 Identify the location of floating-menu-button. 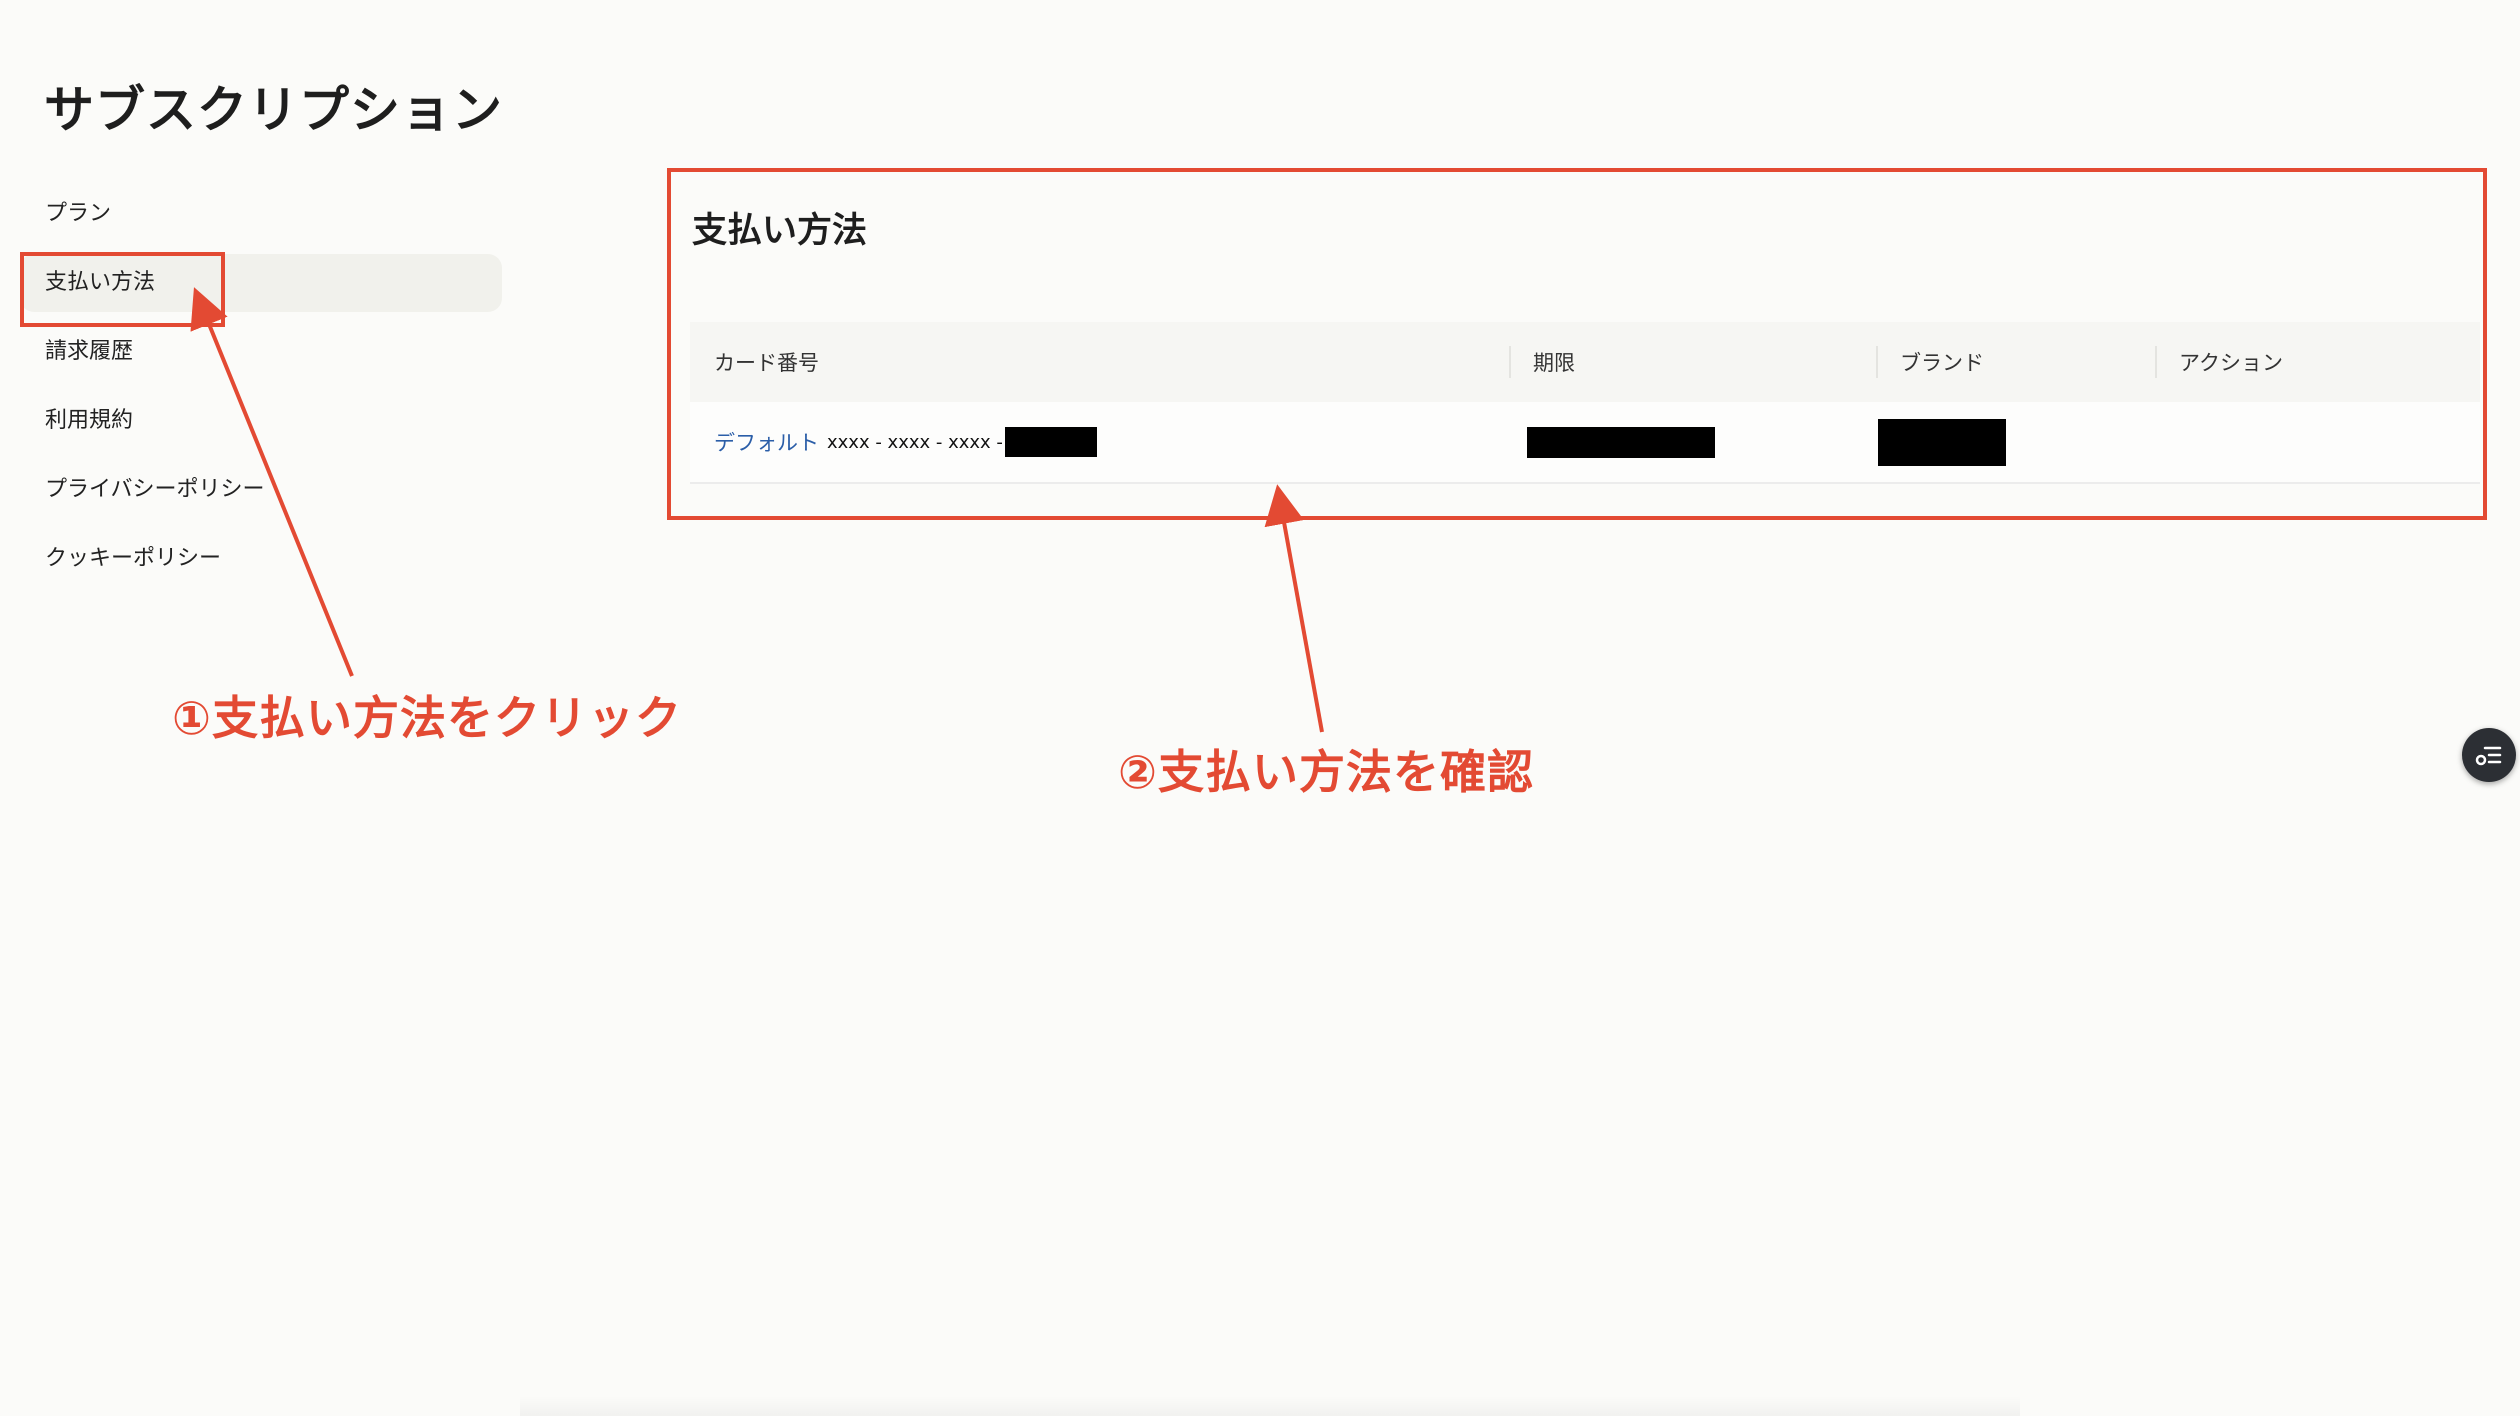
(2489, 755).